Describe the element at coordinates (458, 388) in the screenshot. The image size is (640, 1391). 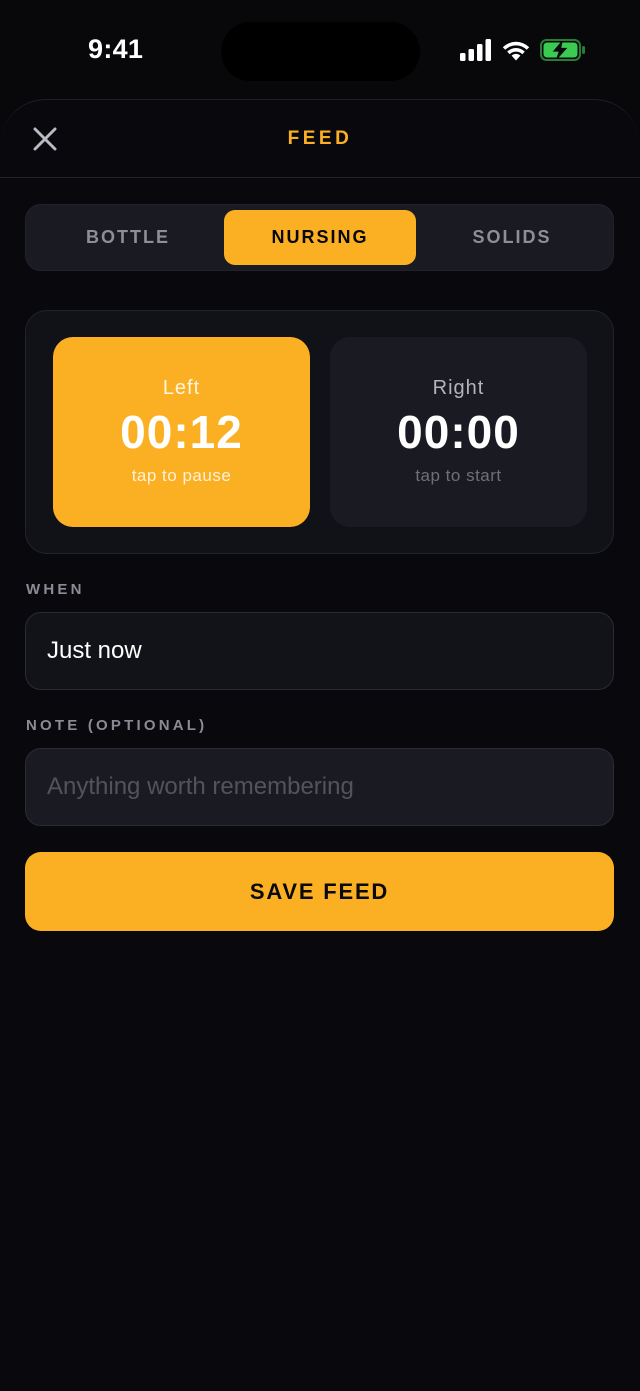
I see `right-timer-label: Right` at that location.